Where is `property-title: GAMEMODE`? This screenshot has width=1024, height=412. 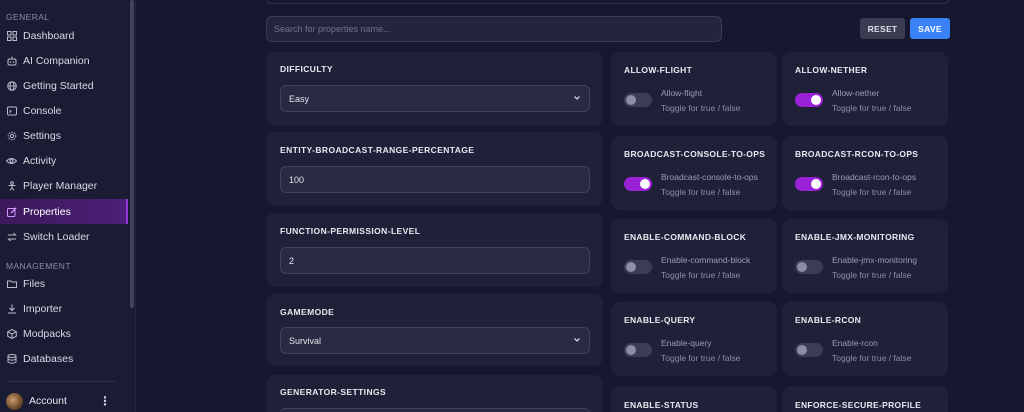 property-title: GAMEMODE is located at coordinates (307, 312).